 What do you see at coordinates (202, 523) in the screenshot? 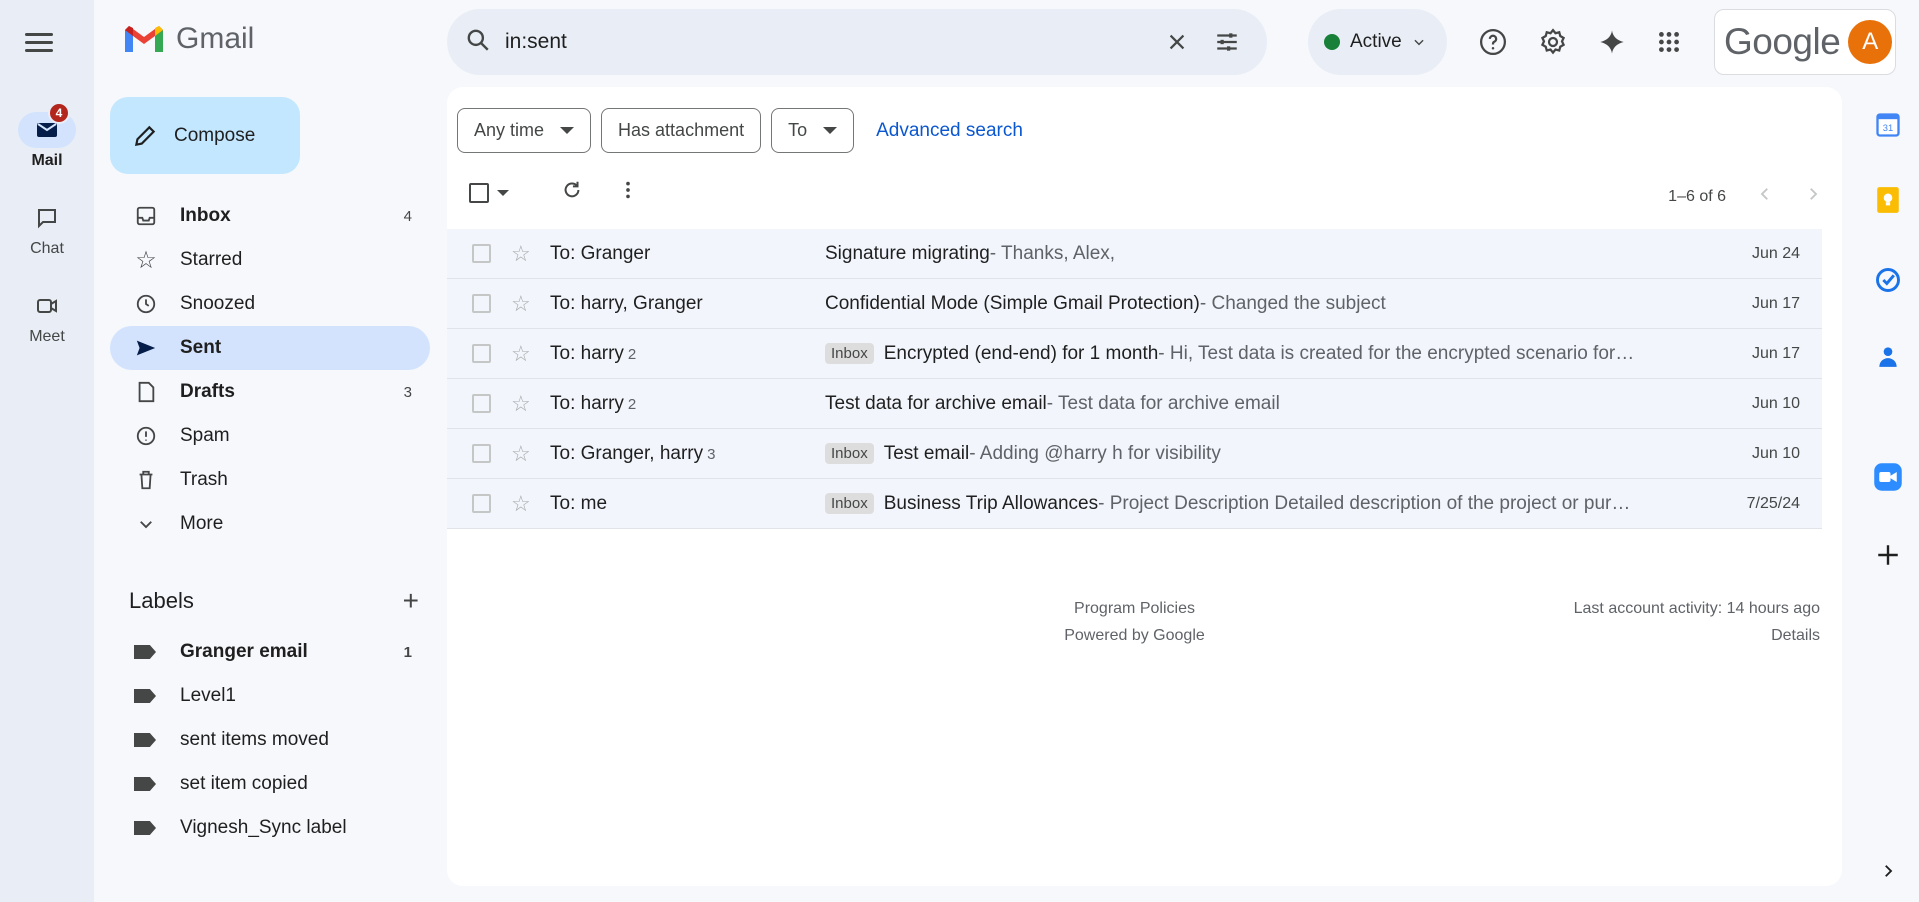
I see `nav-label: More` at bounding box center [202, 523].